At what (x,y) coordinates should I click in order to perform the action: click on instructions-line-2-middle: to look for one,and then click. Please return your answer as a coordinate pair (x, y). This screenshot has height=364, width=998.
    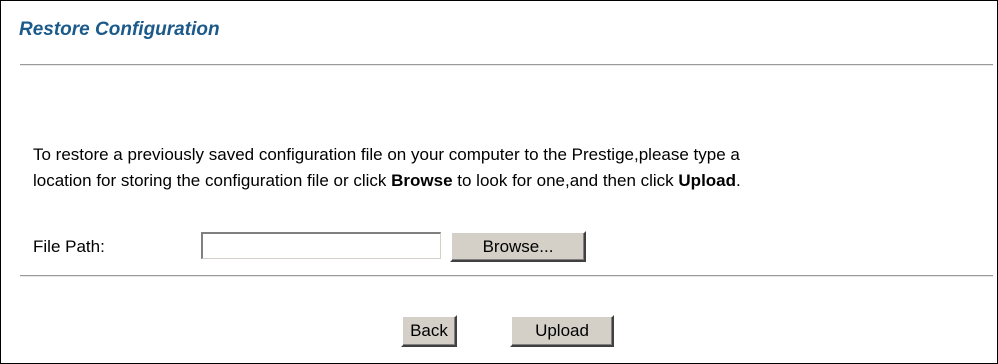
    Looking at the image, I should click on (565, 180).